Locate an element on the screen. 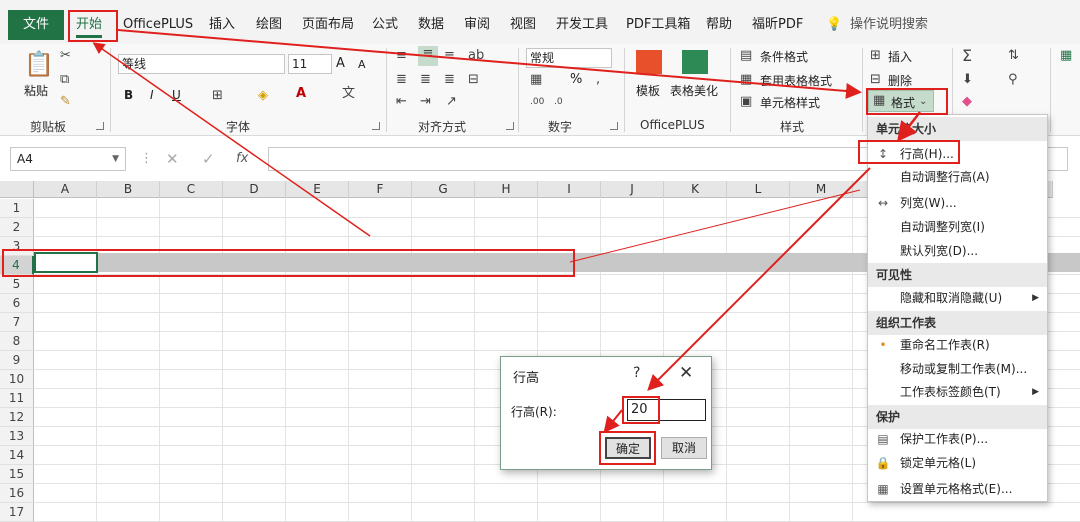 Image resolution: width=1080 pixels, height=522 pixels. addin-icon: ▦ is located at coordinates (1066, 56).